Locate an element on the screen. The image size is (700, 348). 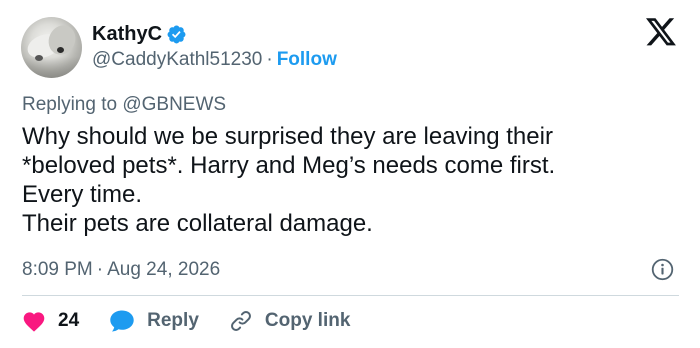
replying-mention: @GBNEWS is located at coordinates (174, 104).